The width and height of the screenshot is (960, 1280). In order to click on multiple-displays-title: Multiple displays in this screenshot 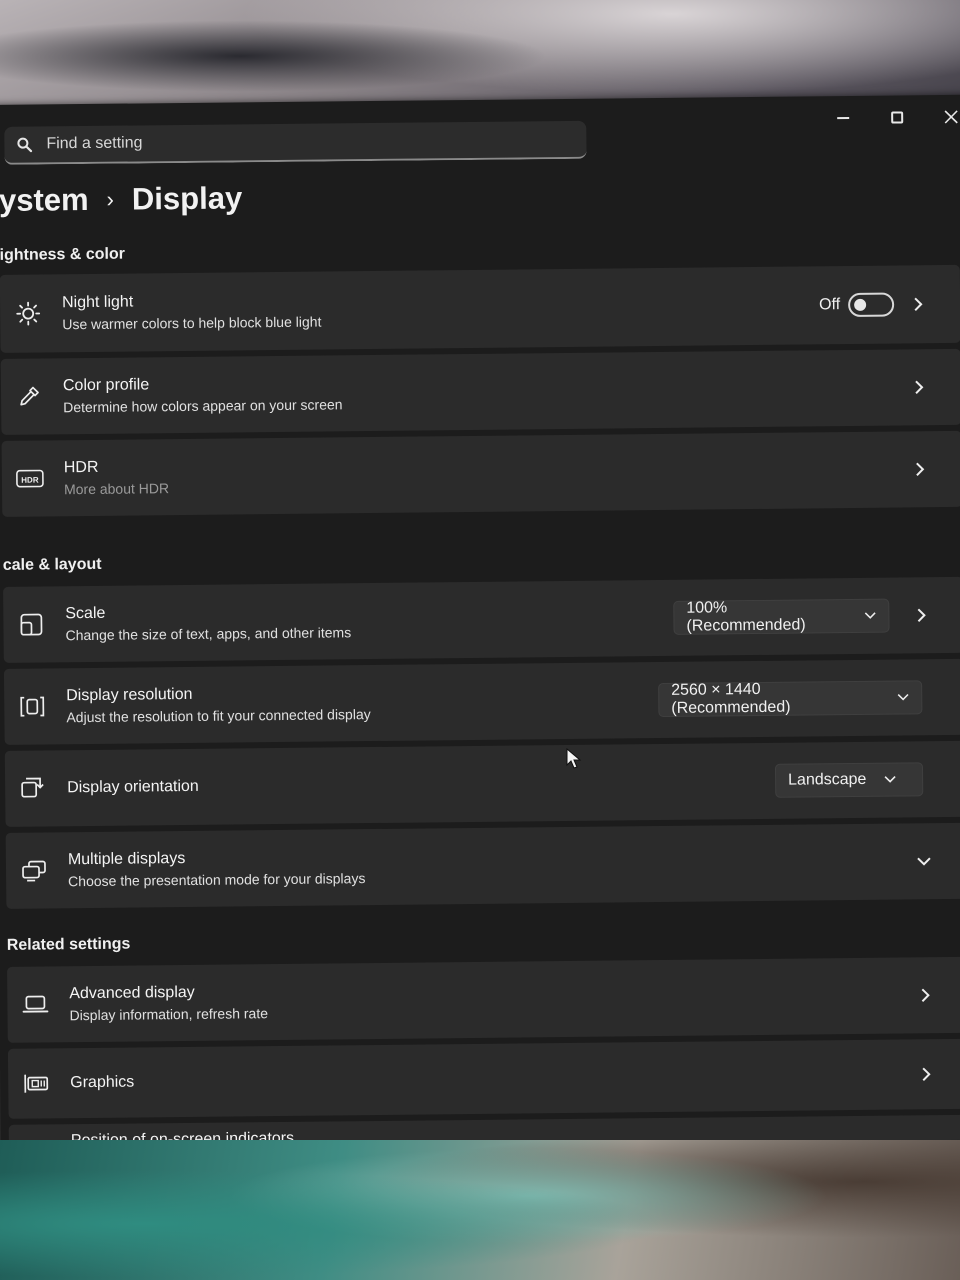, I will do `click(126, 859)`.